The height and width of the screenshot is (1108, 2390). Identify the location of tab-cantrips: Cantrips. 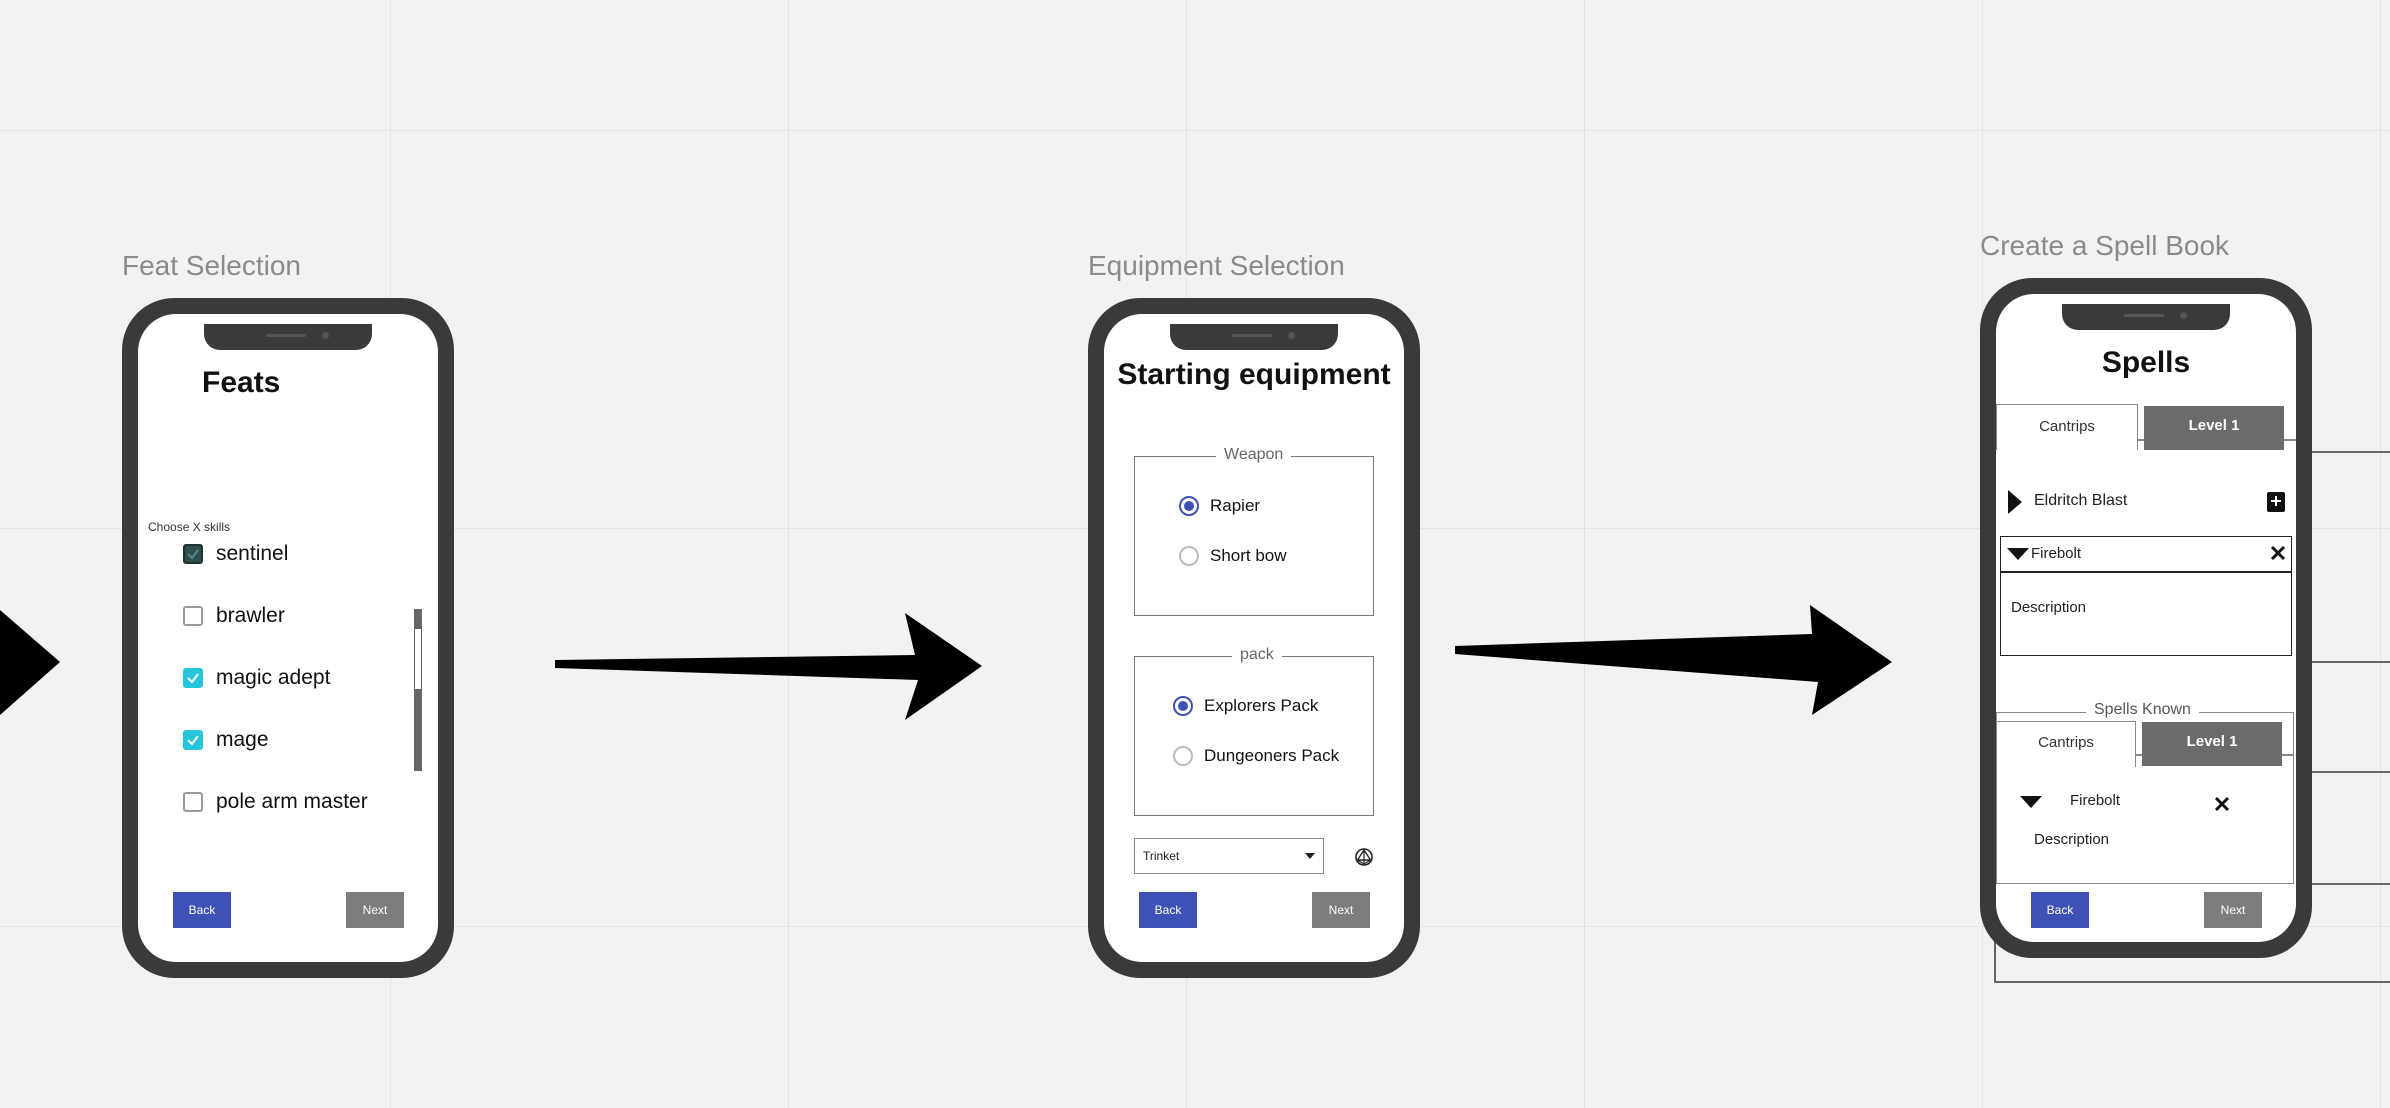
(2067, 427).